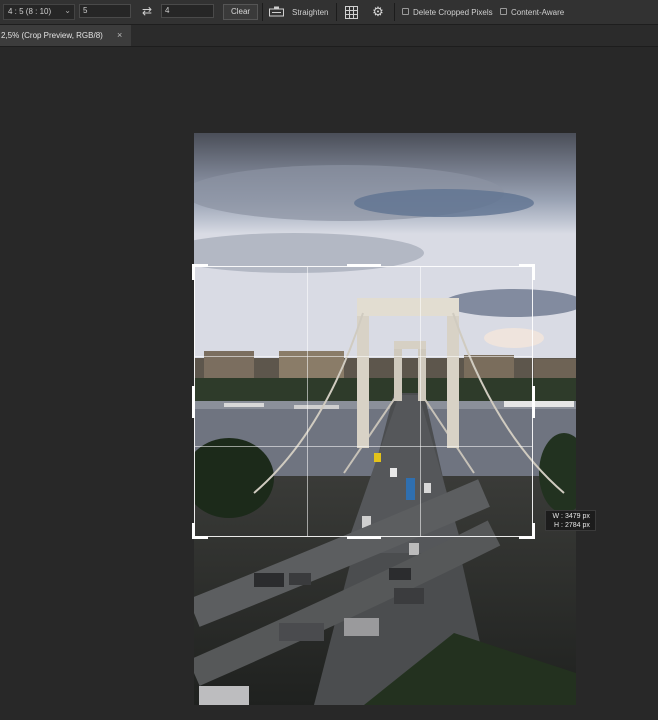 The width and height of the screenshot is (658, 720). What do you see at coordinates (558, 516) in the screenshot?
I see `width-label: W :` at bounding box center [558, 516].